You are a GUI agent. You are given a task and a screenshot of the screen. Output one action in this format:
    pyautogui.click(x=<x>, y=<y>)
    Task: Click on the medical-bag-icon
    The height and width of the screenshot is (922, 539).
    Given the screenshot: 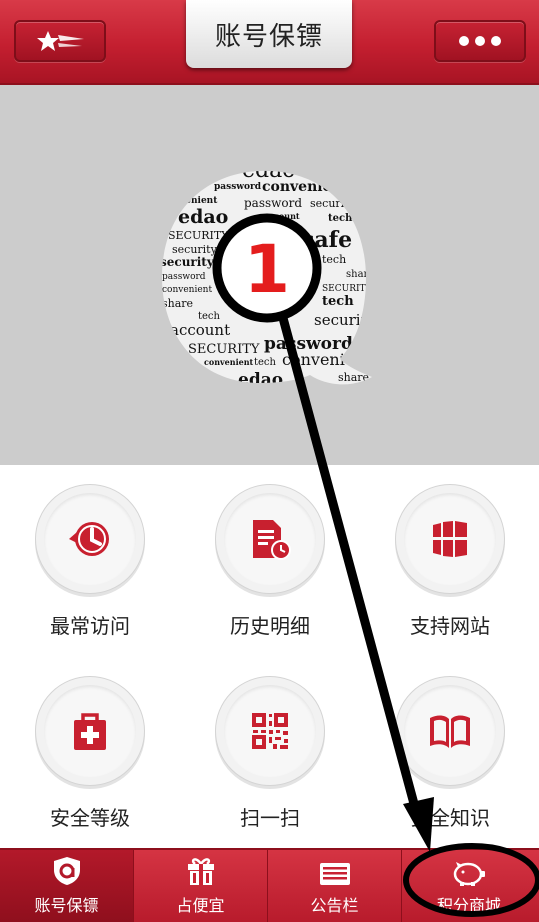 What is the action you would take?
    pyautogui.click(x=90, y=731)
    